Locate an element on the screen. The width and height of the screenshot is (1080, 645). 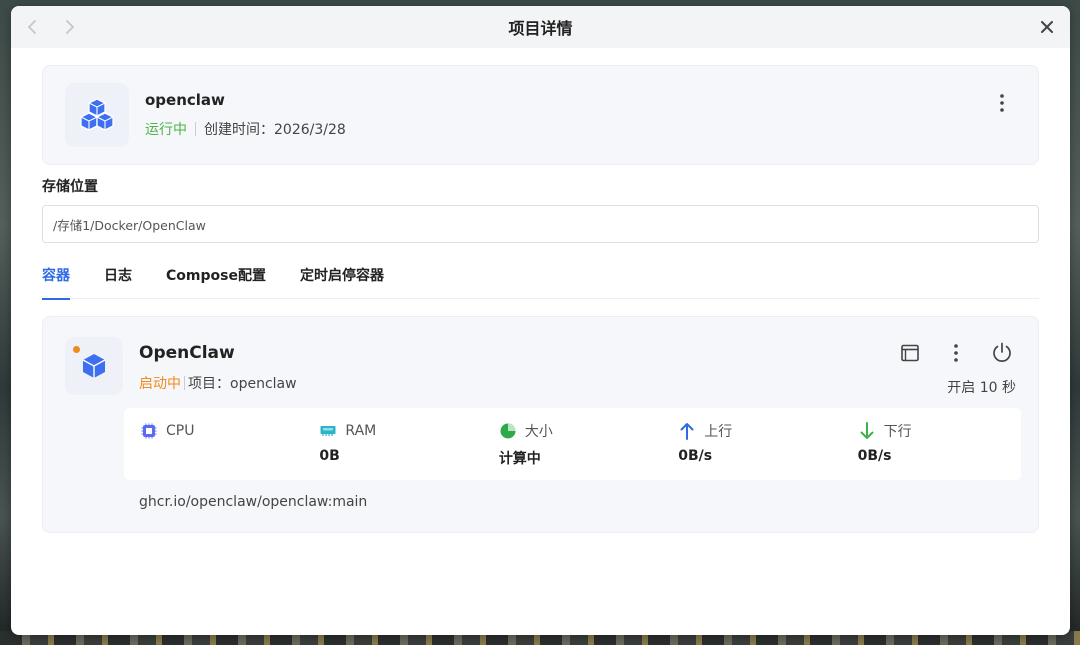
stat-label: 上行 is located at coordinates (718, 432).